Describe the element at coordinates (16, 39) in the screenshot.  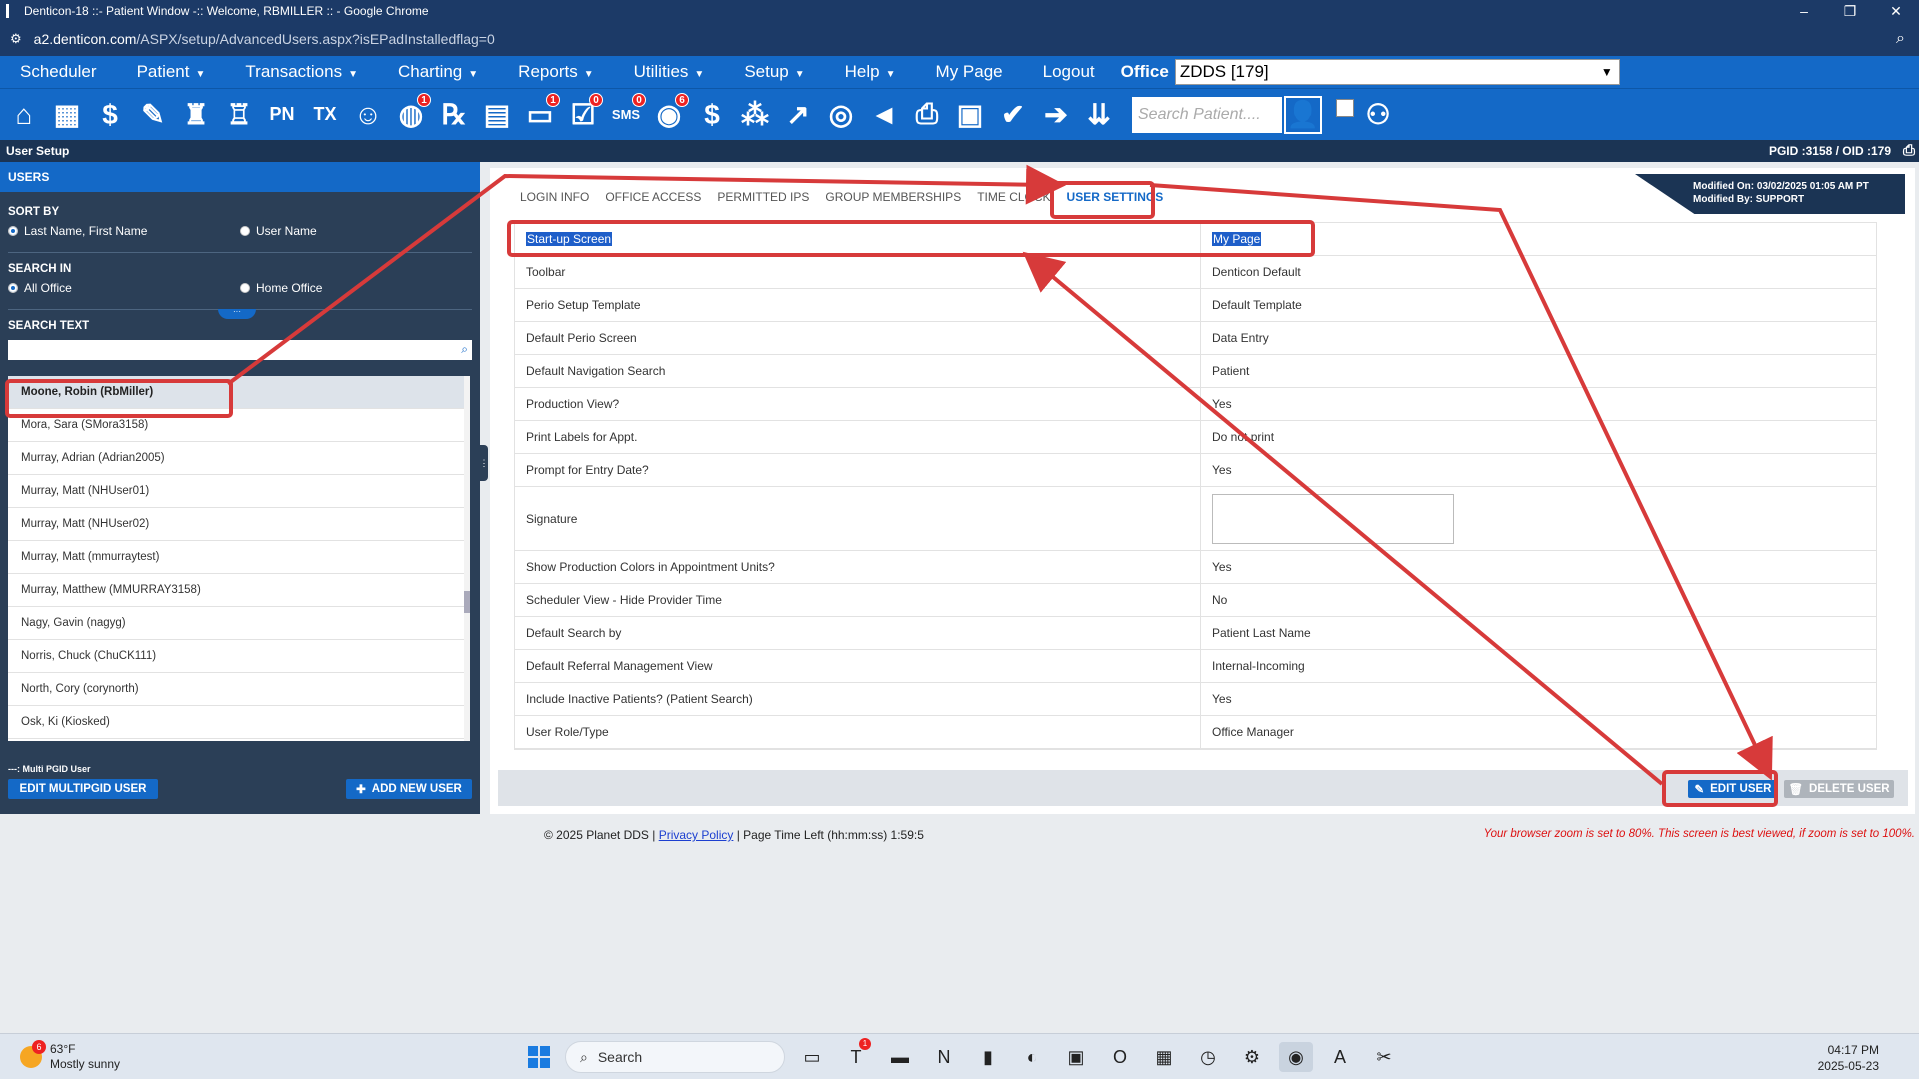
I see `site-settings-icon: ⚙` at that location.